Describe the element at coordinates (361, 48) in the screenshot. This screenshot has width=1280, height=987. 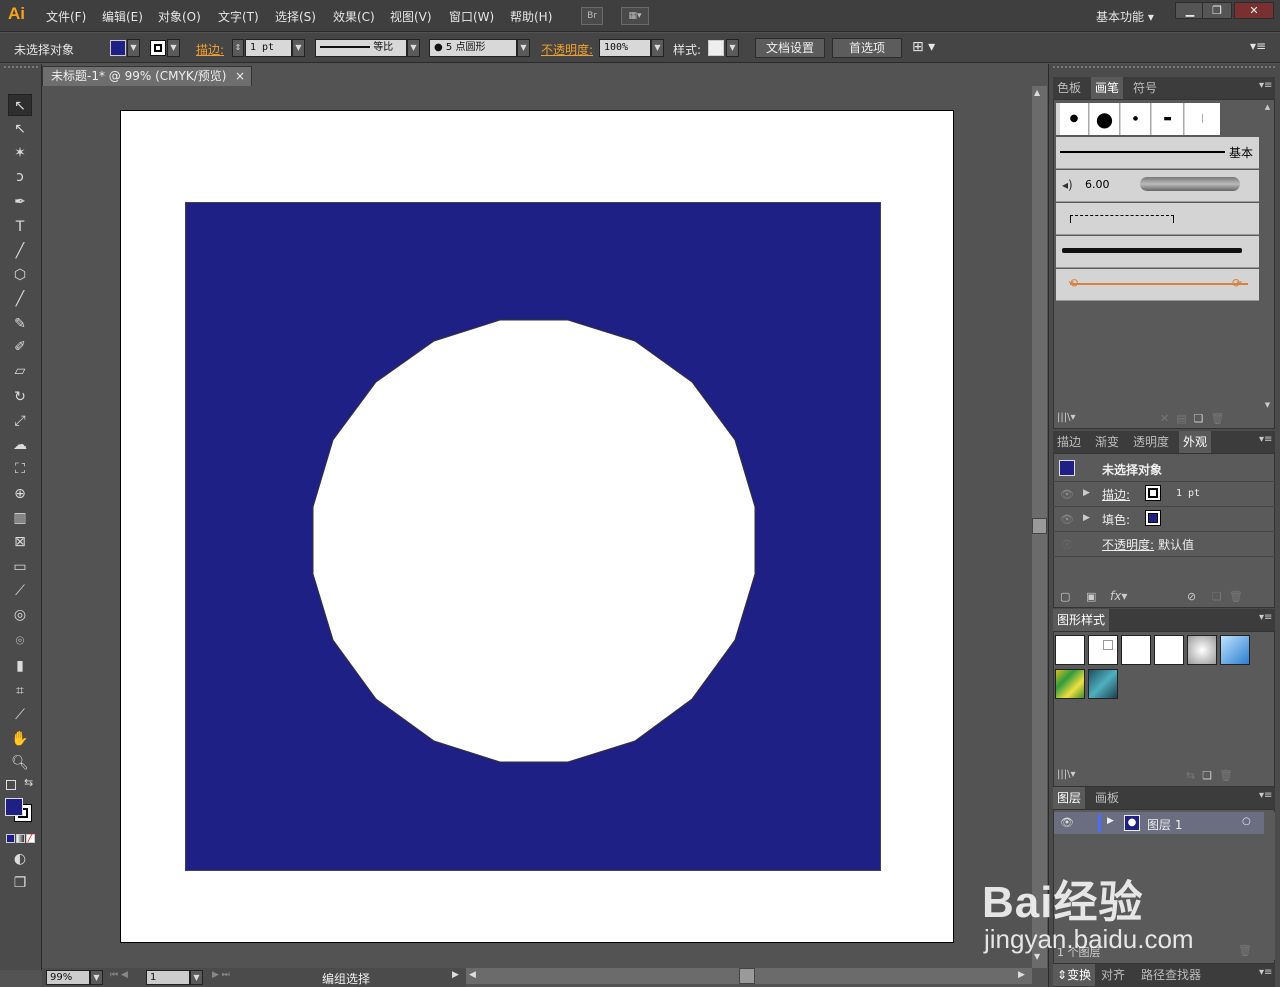
I see `variable-width-profile: 等比` at that location.